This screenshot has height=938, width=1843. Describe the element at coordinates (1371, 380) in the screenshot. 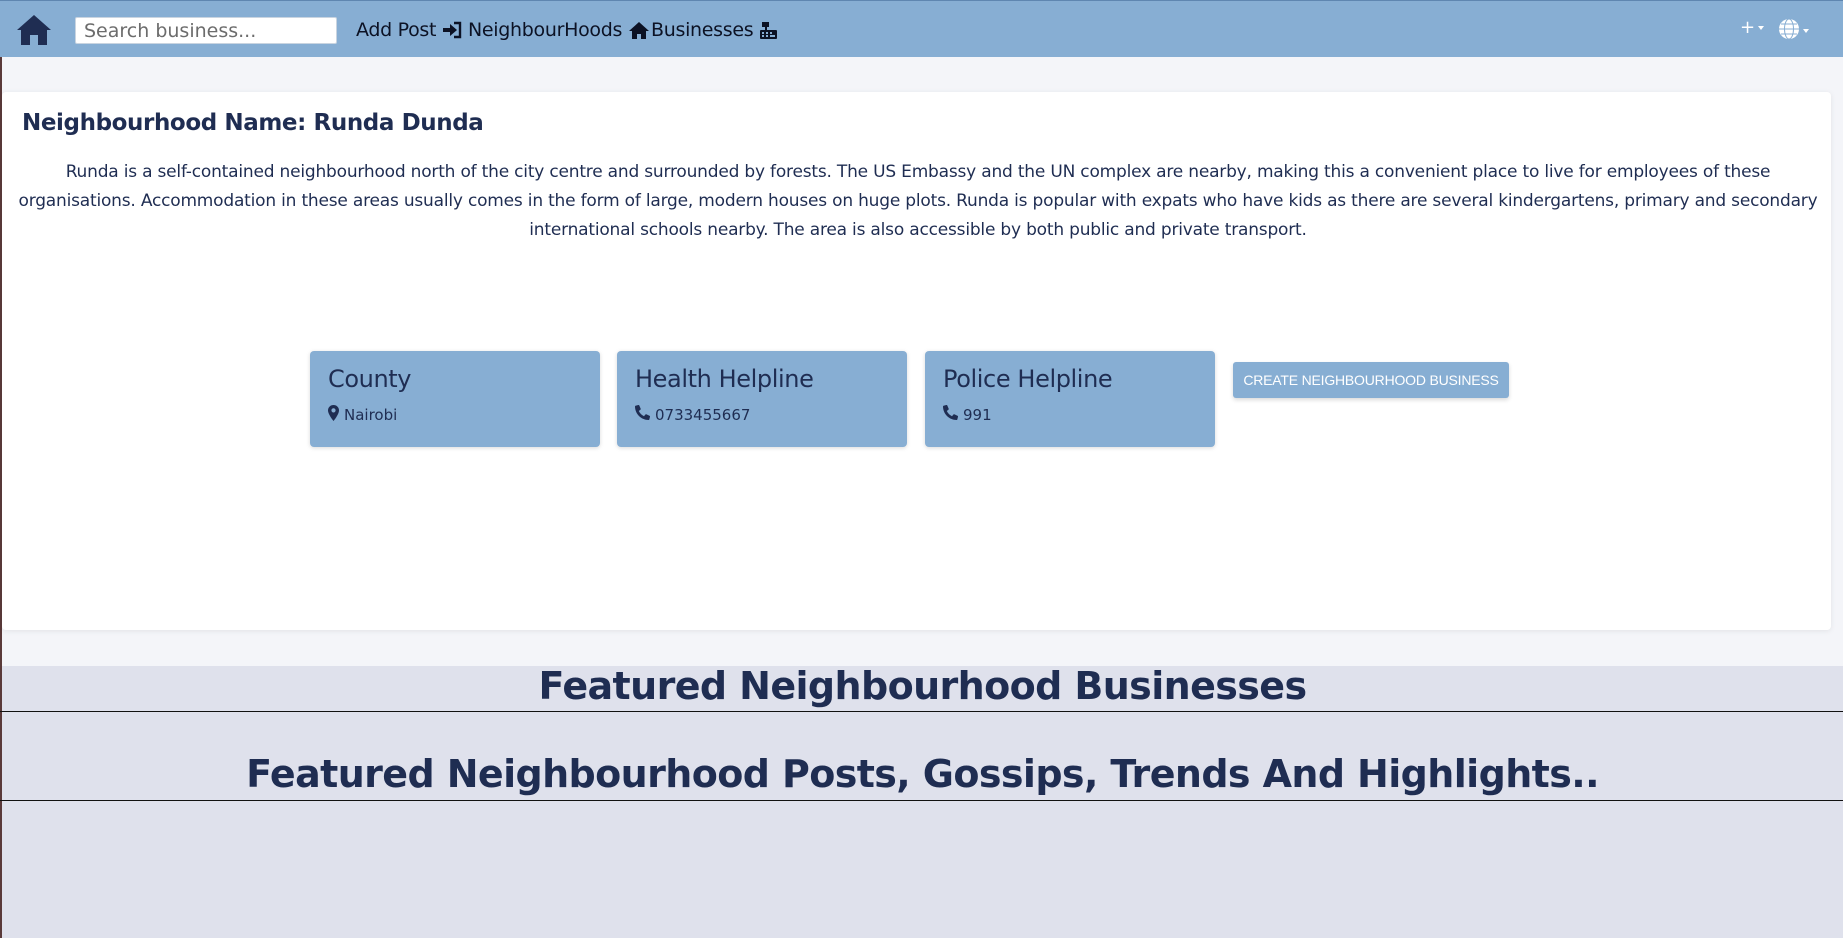

I see `create-neighbourhood-business-button: CREATE NEIGHBOURHOOD BUSINESS` at that location.